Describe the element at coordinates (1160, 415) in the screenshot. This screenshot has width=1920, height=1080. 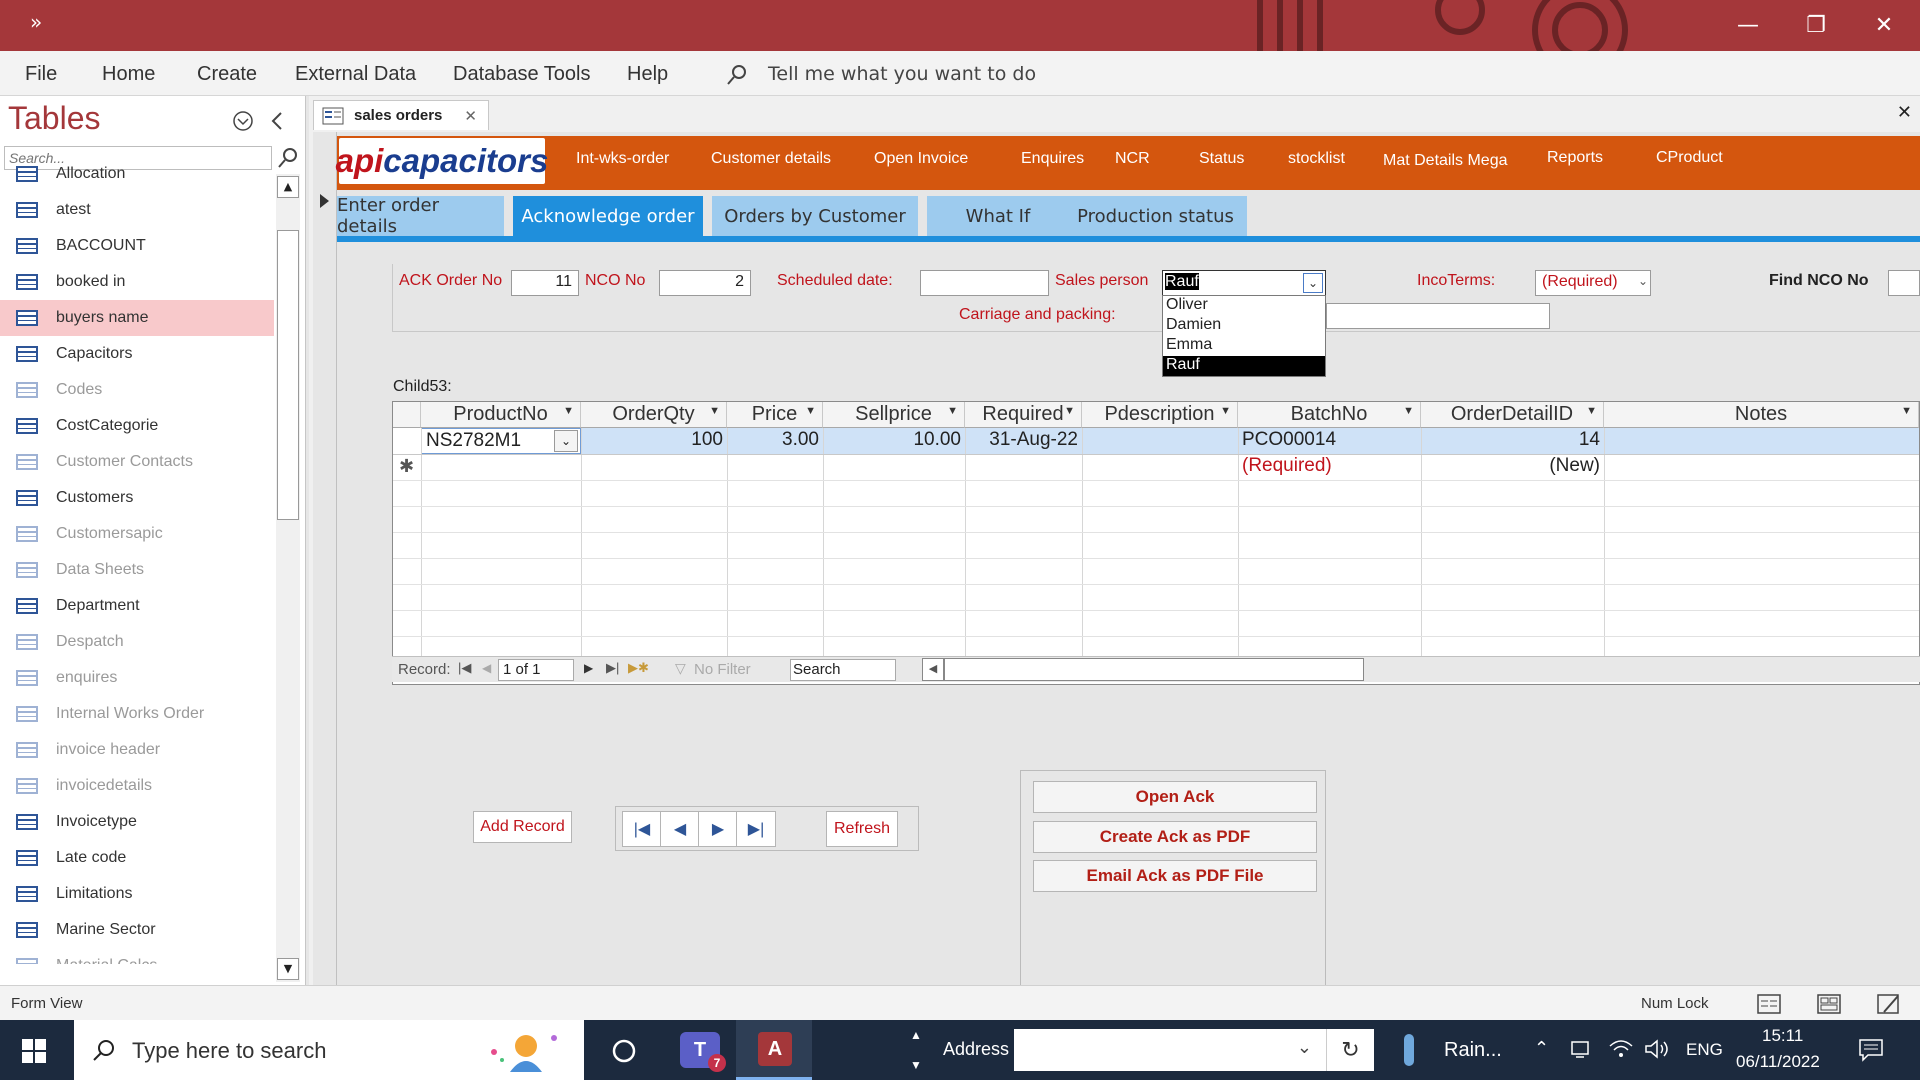
I see `col-pdescription: Pdescription ▼` at that location.